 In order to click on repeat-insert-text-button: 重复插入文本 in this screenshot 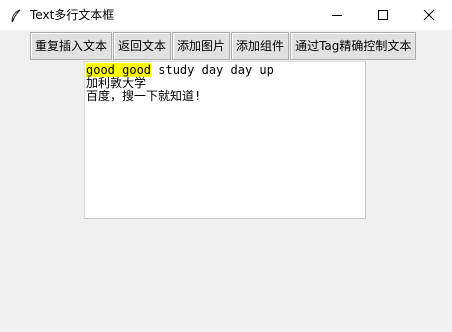, I will do `click(71, 46)`.